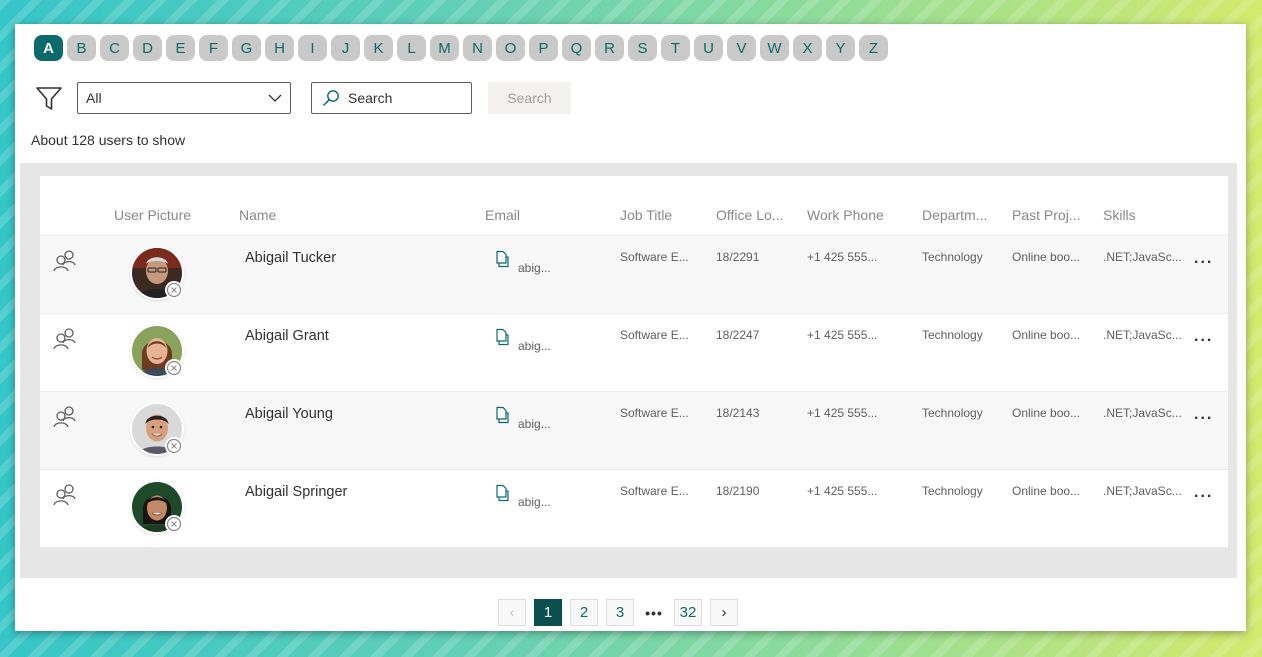 The width and height of the screenshot is (1262, 657). I want to click on filter-icon, so click(49, 98).